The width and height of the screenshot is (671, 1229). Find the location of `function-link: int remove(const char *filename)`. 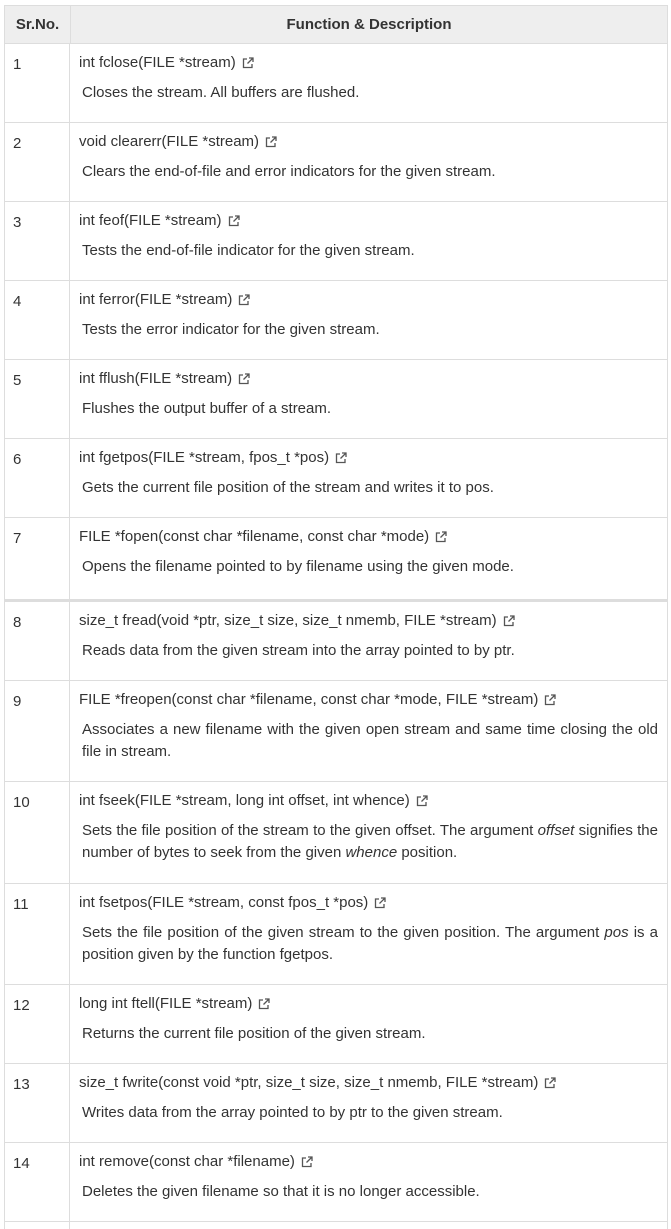

function-link: int remove(const char *filename) is located at coordinates (368, 1162).